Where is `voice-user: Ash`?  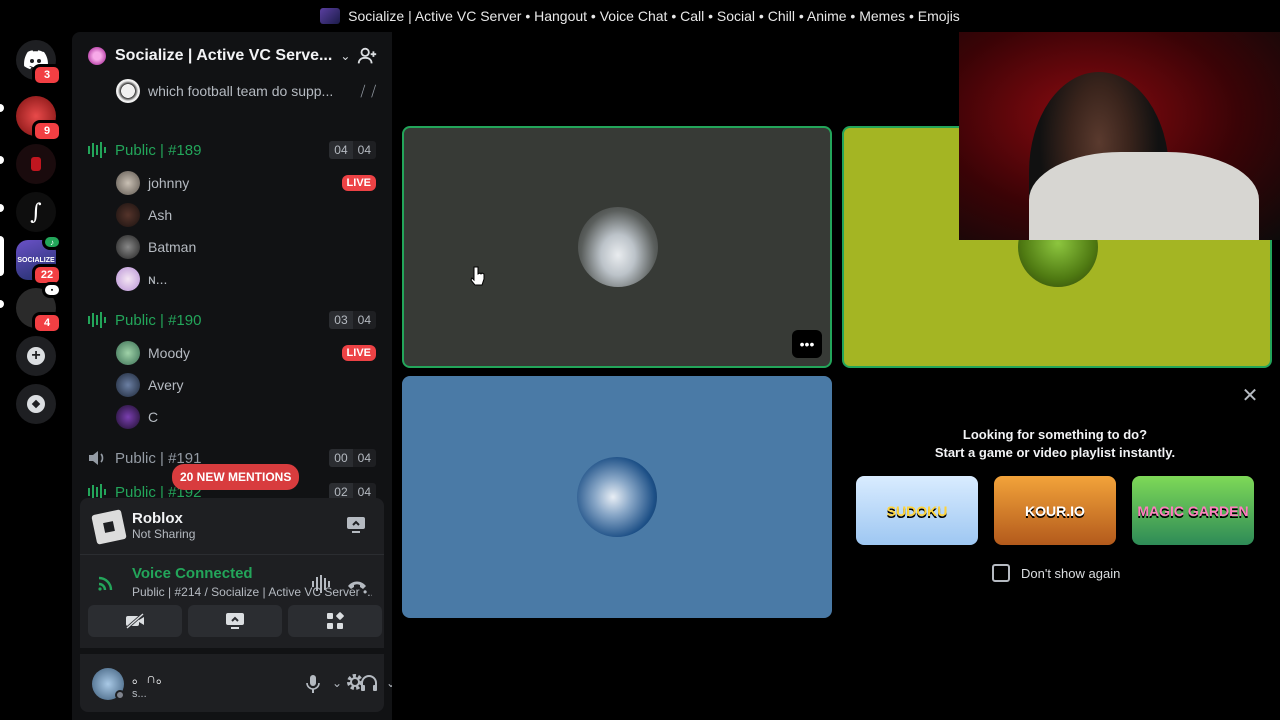
voice-user: Ash is located at coordinates (246, 215).